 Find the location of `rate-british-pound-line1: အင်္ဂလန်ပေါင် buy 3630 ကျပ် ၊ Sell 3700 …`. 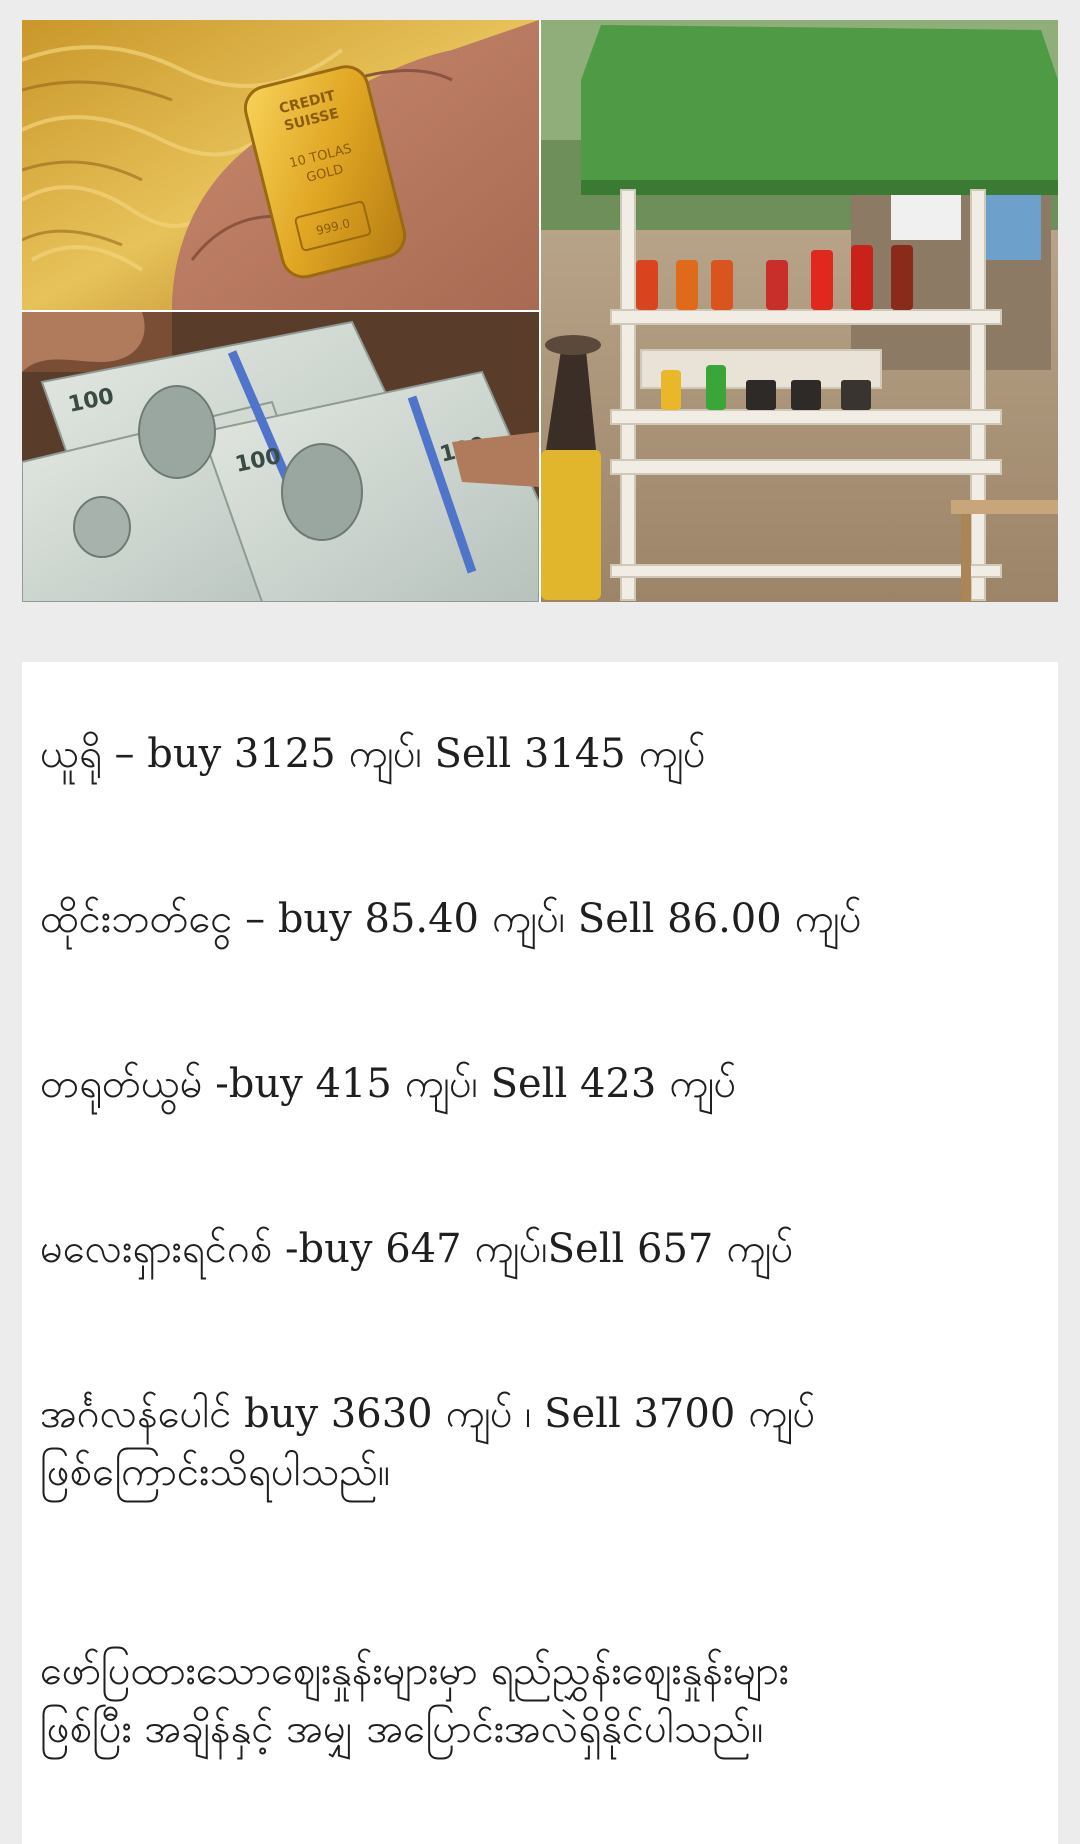

rate-british-pound-line1: အင်္ဂလန်ပေါင် buy 3630 ကျပ် ၊ Sell 3700 … is located at coordinates (428, 1414).